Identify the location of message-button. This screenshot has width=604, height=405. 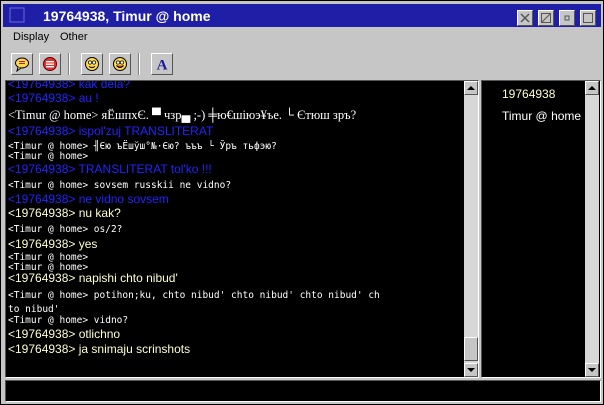
(22, 64).